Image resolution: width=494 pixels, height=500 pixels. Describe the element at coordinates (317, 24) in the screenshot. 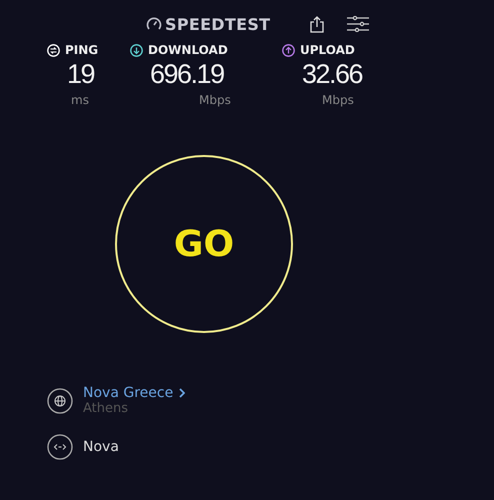

I see `share-icon` at that location.